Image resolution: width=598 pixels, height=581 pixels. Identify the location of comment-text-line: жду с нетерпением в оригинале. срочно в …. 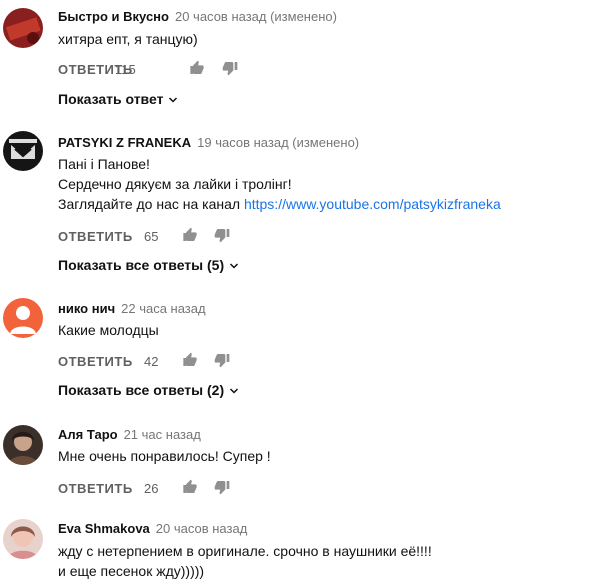
(245, 551).